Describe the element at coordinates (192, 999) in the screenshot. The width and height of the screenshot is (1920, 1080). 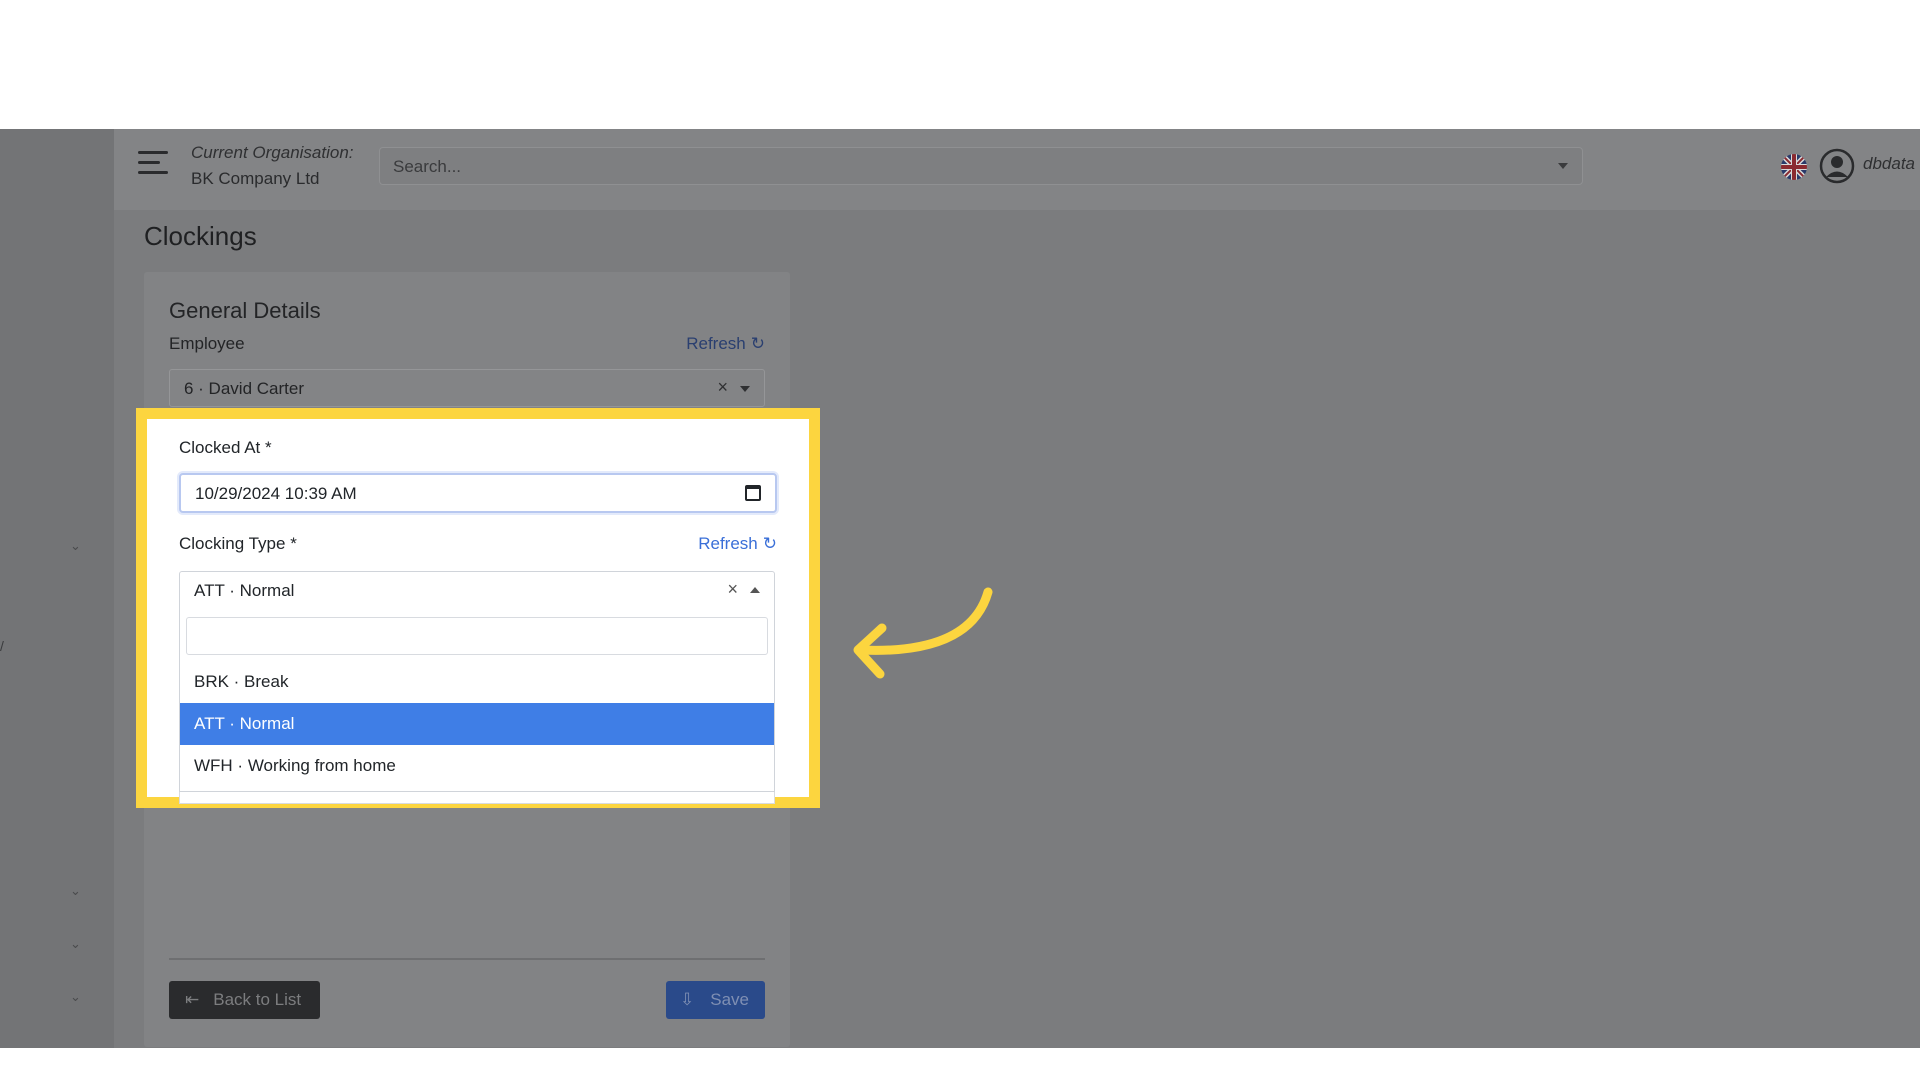
I see `back-arrow-icon: ⇤` at that location.